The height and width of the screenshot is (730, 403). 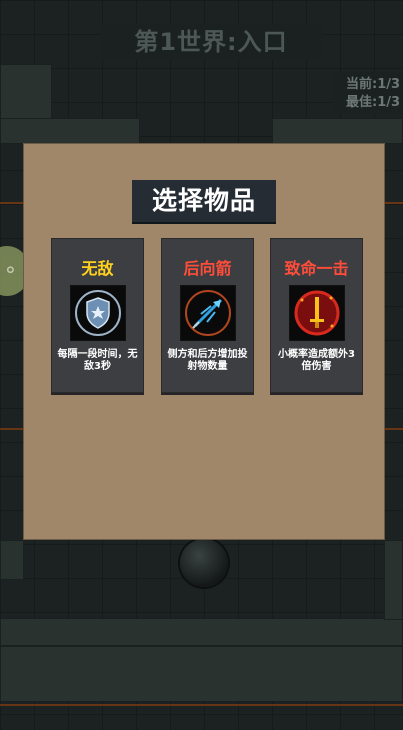 I want to click on sword-crit-icon, so click(x=317, y=313).